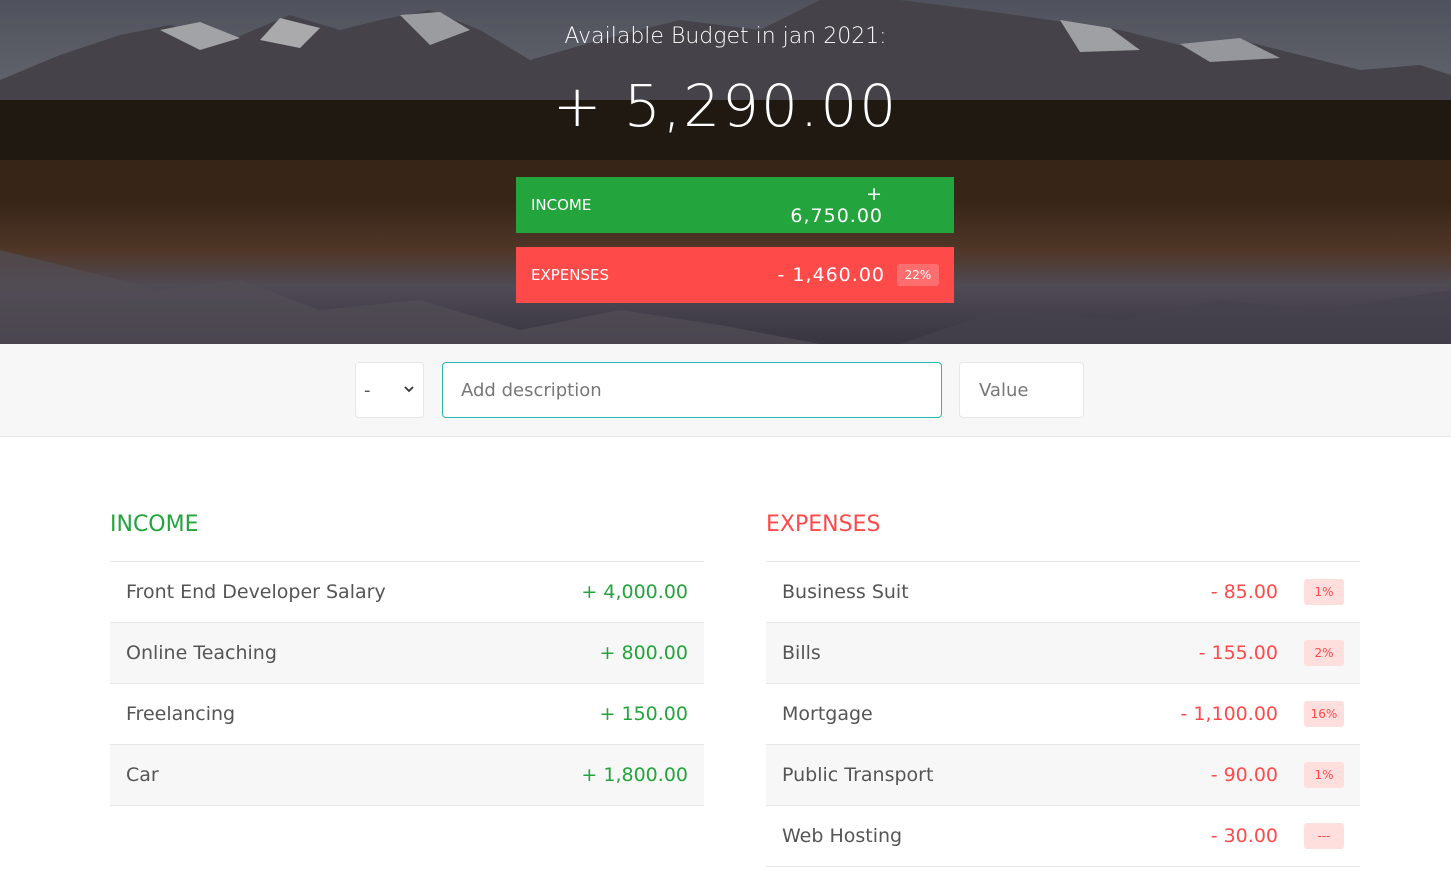 This screenshot has height=881, width=1451. Describe the element at coordinates (1063, 653) in the screenshot. I see `expense-item: Bills - 155.00 2%` at that location.